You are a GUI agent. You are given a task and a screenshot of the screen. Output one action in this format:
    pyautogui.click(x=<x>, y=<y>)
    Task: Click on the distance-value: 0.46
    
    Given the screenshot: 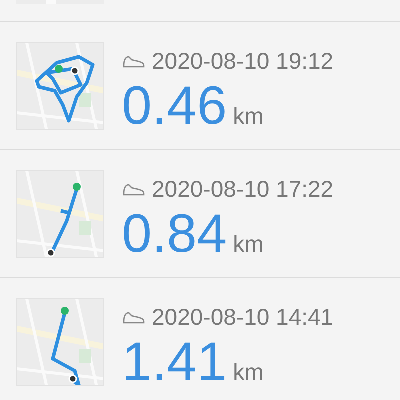 What is the action you would take?
    pyautogui.click(x=175, y=106)
    